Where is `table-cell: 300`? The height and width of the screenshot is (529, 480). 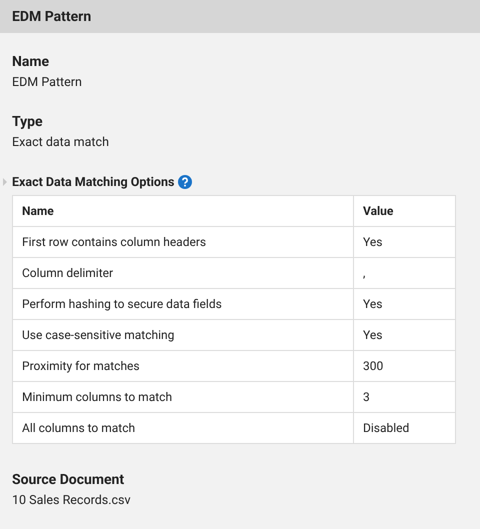
table-cell: 300 is located at coordinates (405, 366).